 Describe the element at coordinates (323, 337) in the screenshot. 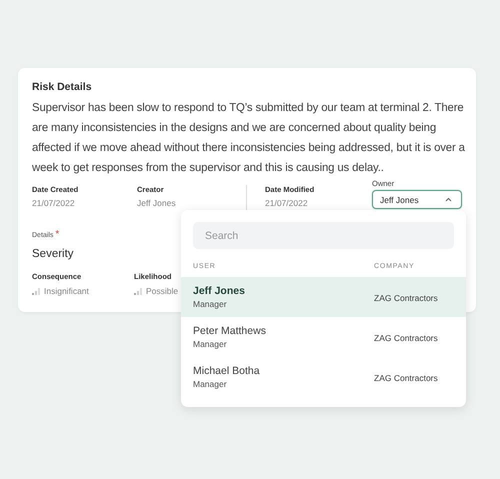

I see `user-row: Peter Matthews Manager ZAG Contractors` at that location.